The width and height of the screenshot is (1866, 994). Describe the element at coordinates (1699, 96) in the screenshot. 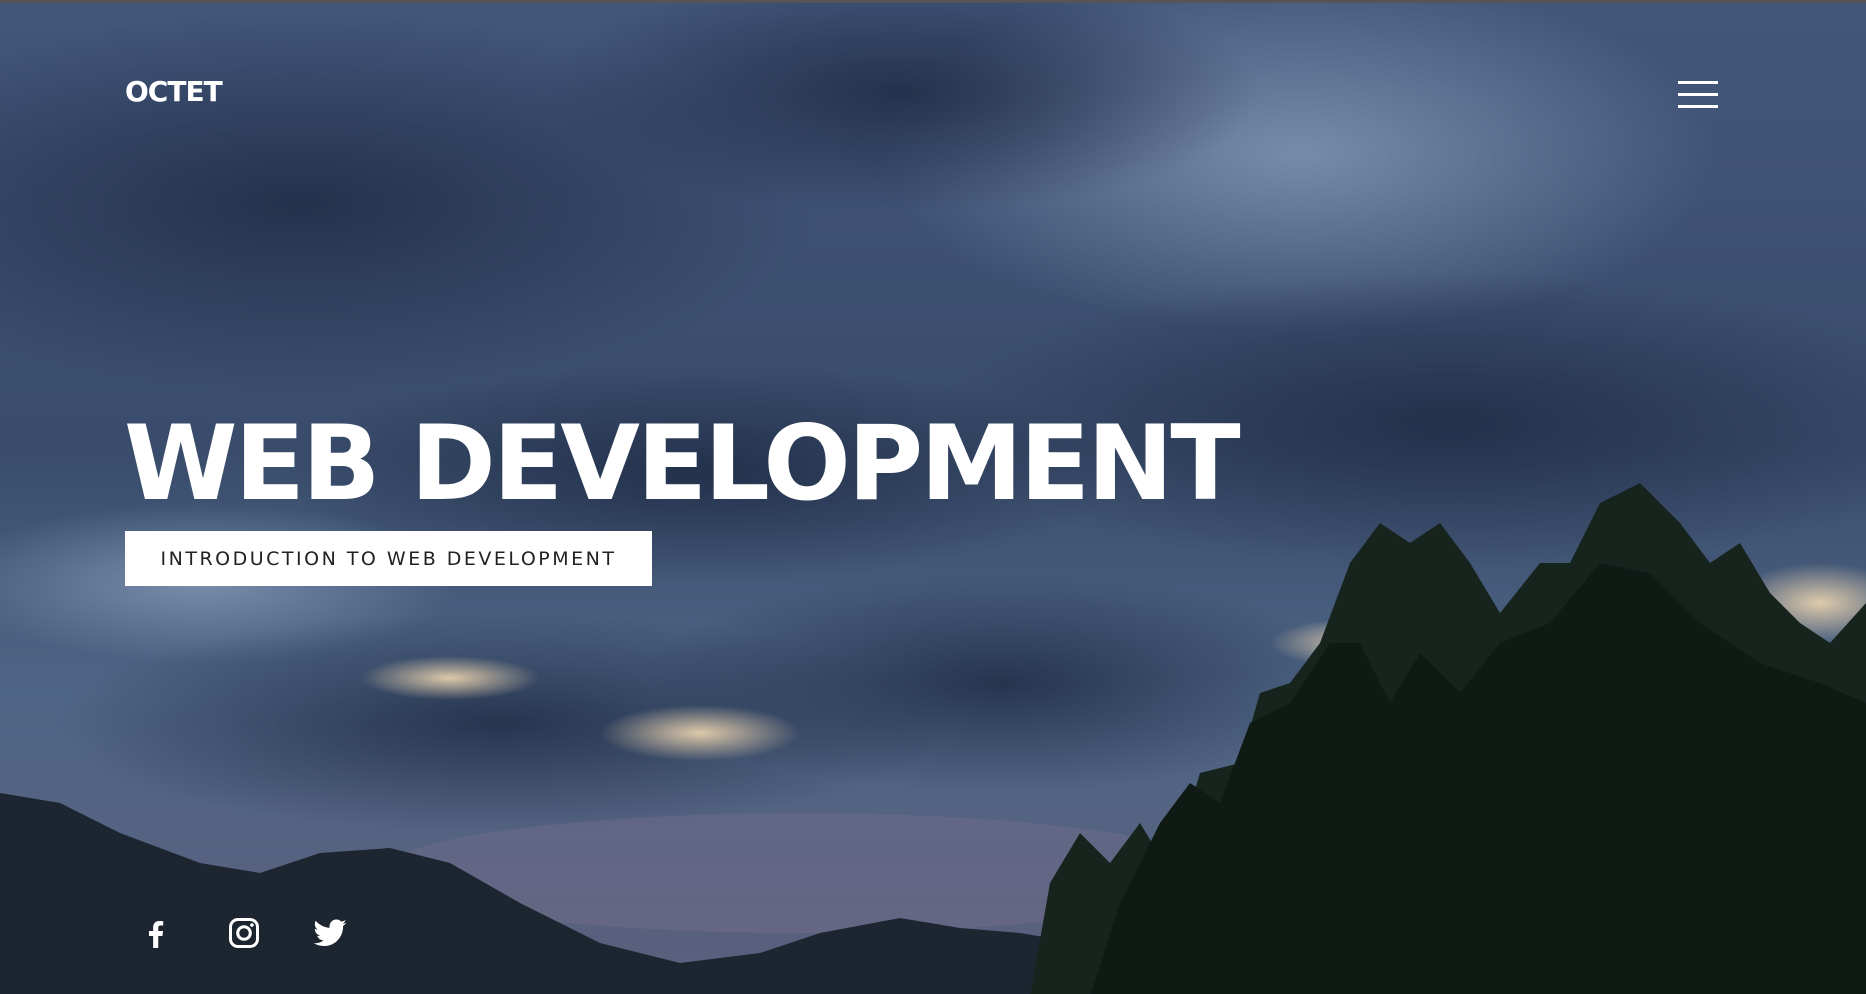

I see `hamburger-menu-icon` at that location.